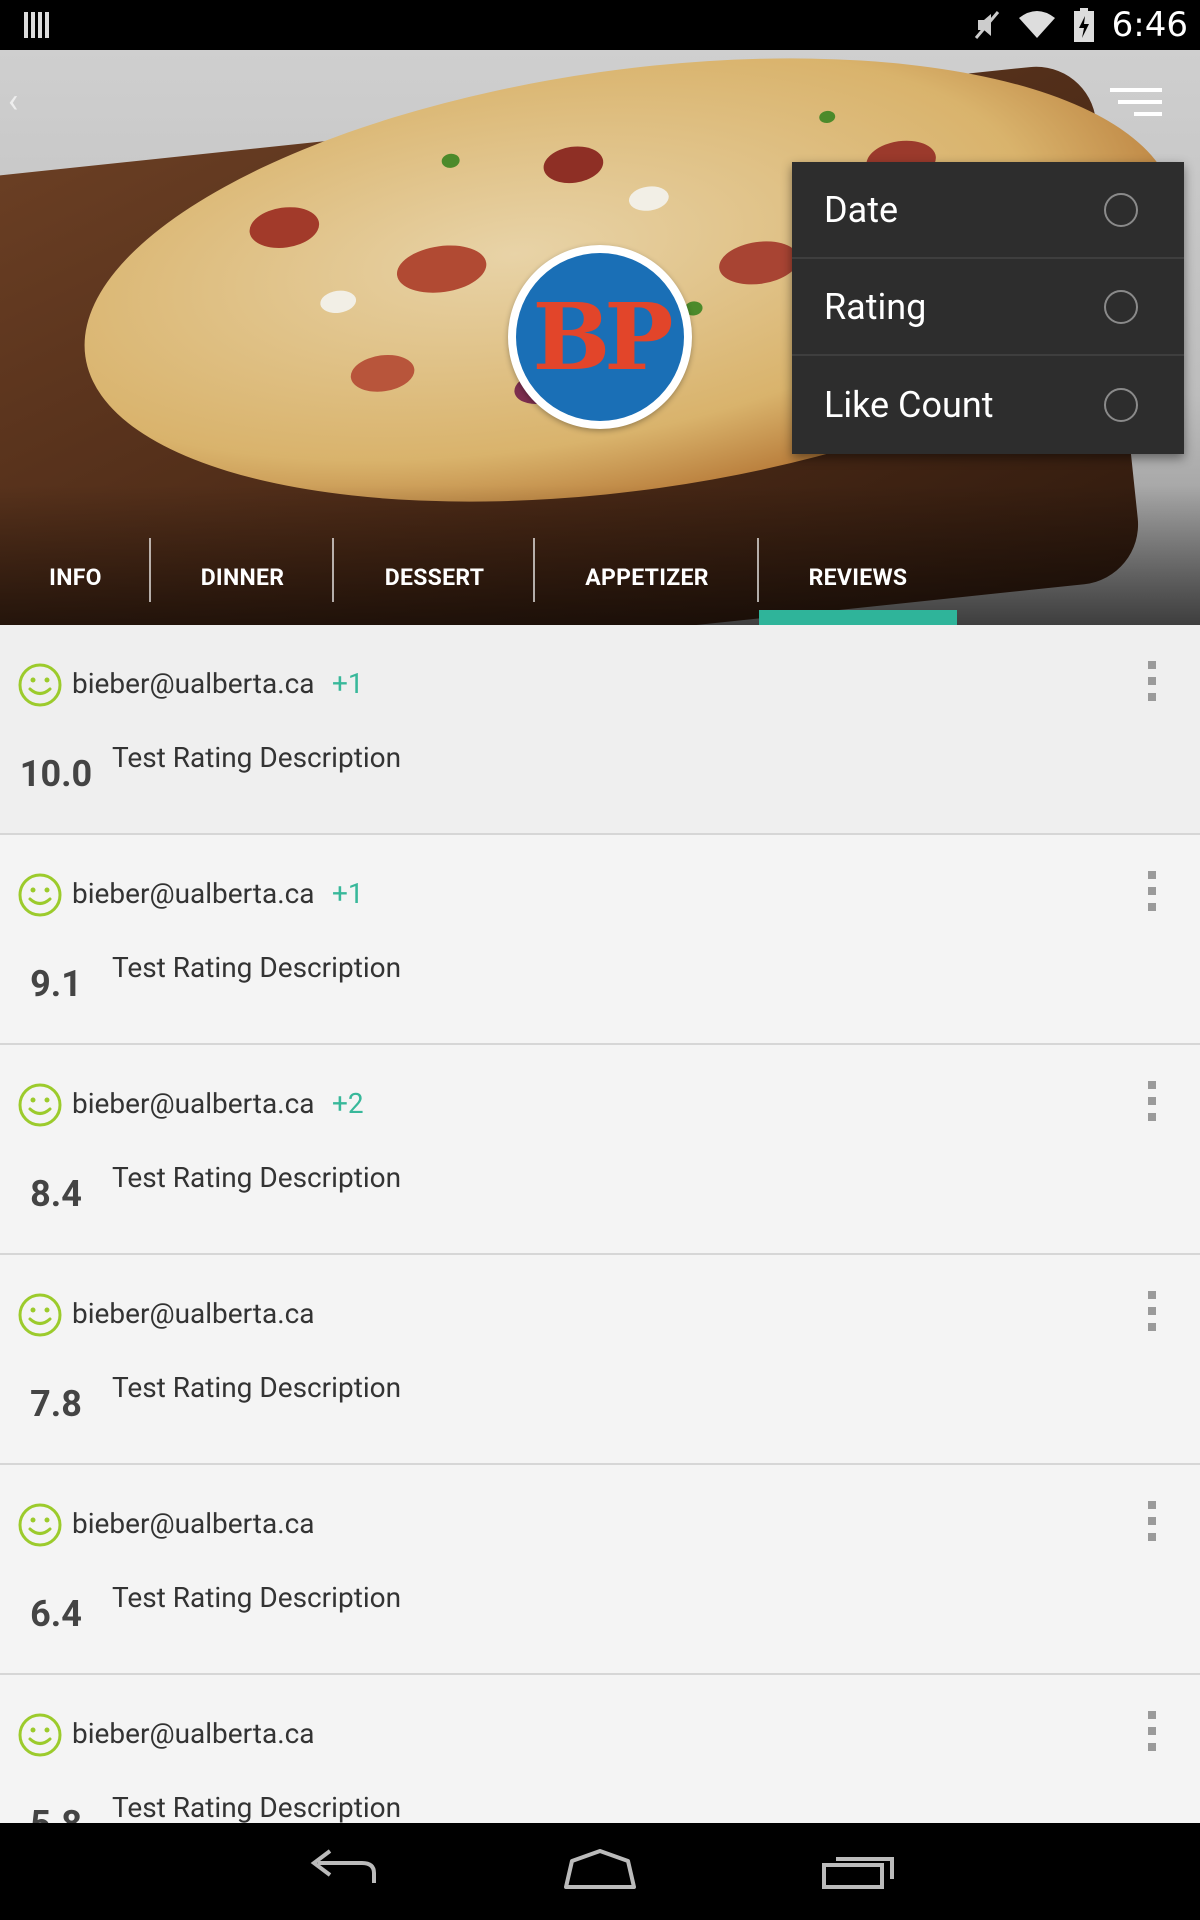  I want to click on review-rating: 9.1, so click(56, 984).